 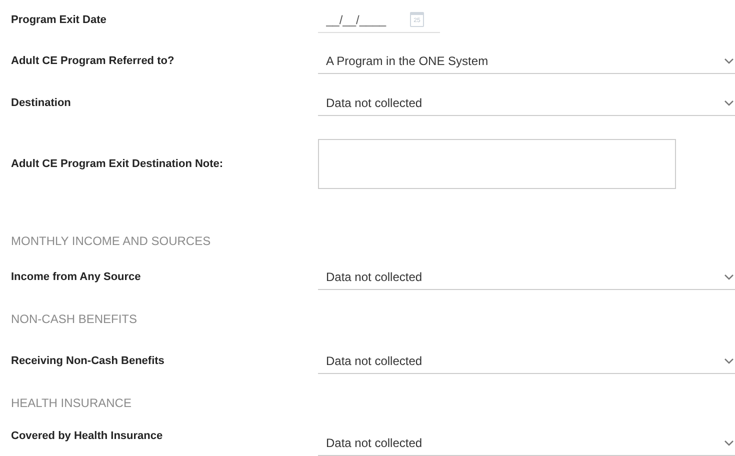 I want to click on section-heading: HEALTH INSURANCE, so click(x=71, y=403).